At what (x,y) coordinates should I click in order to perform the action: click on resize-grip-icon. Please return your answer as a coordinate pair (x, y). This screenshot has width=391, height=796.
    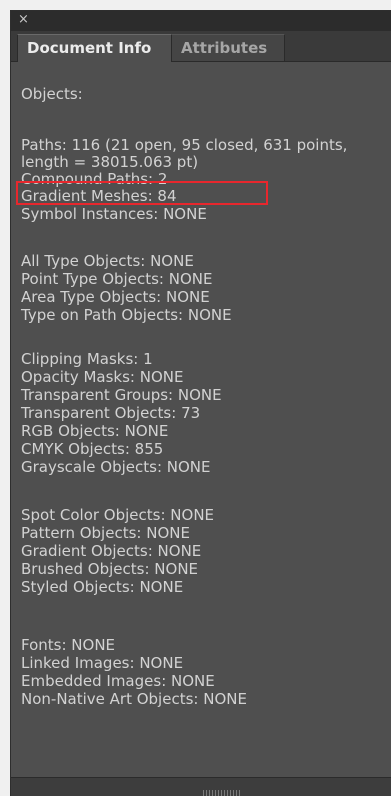
    Looking at the image, I should click on (222, 793).